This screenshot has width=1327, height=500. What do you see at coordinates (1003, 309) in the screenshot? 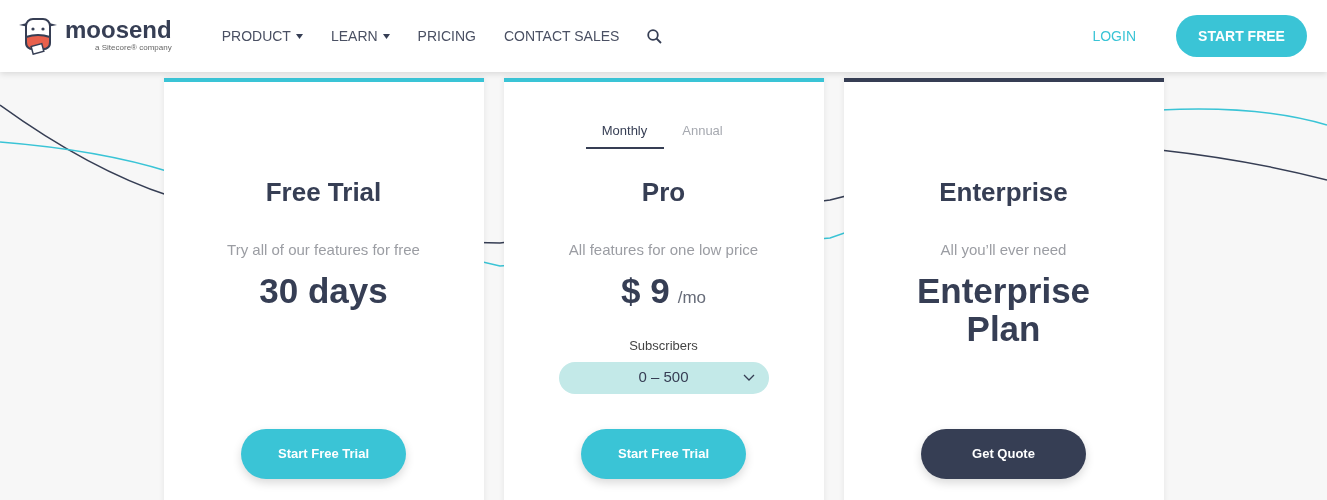
I see `plan-price: Enterprise Plan` at bounding box center [1003, 309].